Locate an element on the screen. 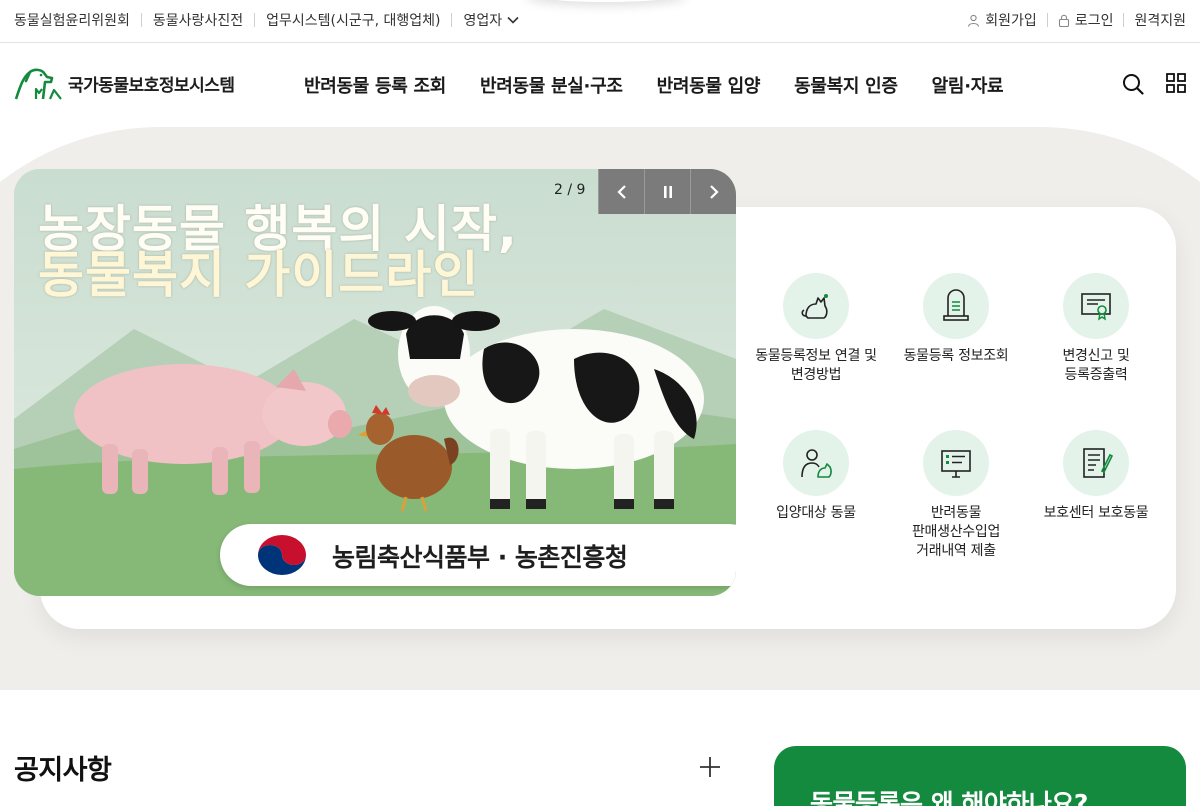 The width and height of the screenshot is (1200, 806). tombstone-icon is located at coordinates (956, 306).